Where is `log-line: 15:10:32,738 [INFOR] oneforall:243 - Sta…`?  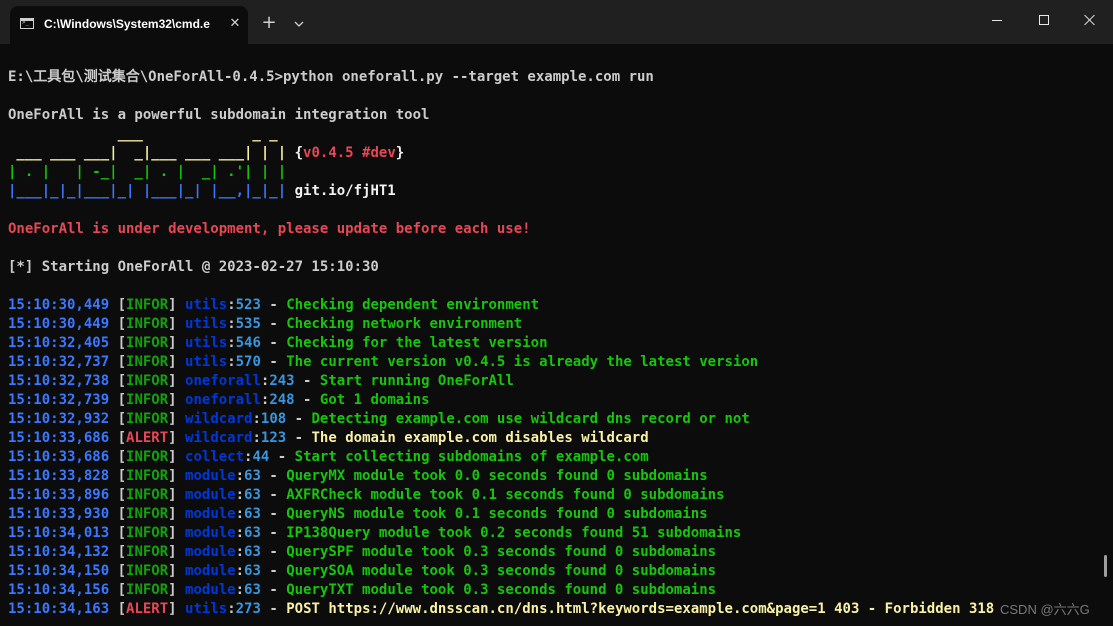 log-line: 15:10:32,738 [INFOR] oneforall:243 - Sta… is located at coordinates (261, 381).